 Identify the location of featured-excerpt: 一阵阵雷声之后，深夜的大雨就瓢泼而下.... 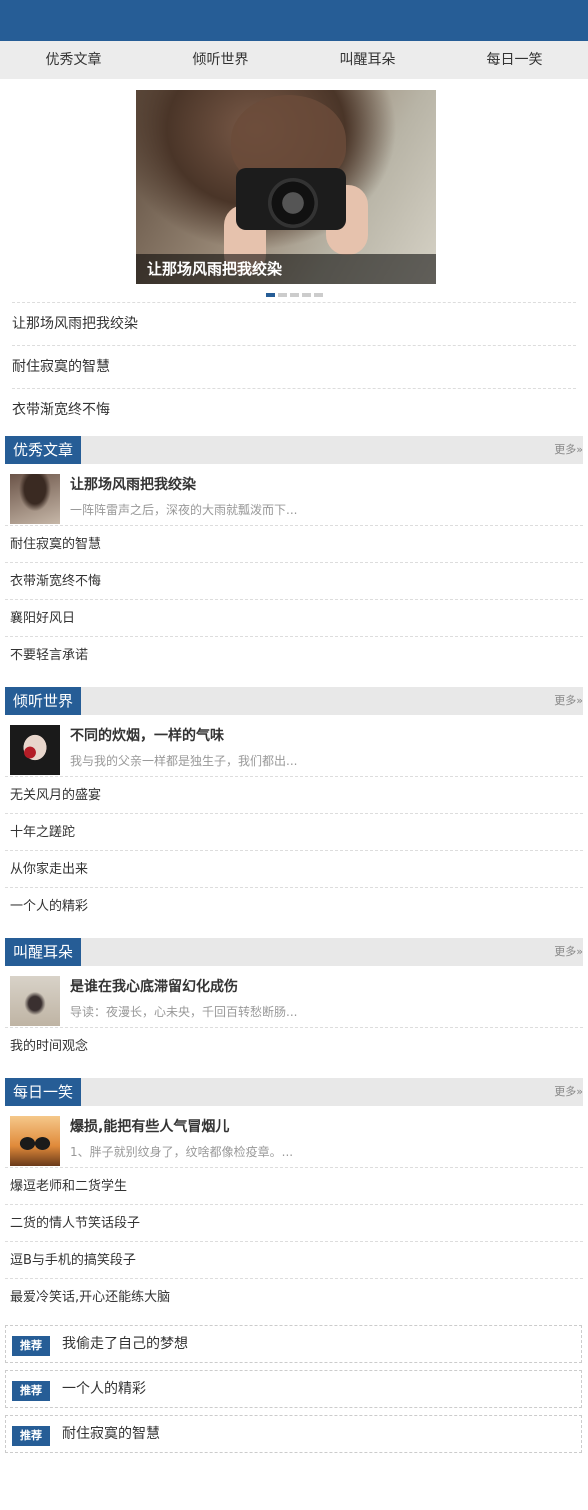
(184, 510).